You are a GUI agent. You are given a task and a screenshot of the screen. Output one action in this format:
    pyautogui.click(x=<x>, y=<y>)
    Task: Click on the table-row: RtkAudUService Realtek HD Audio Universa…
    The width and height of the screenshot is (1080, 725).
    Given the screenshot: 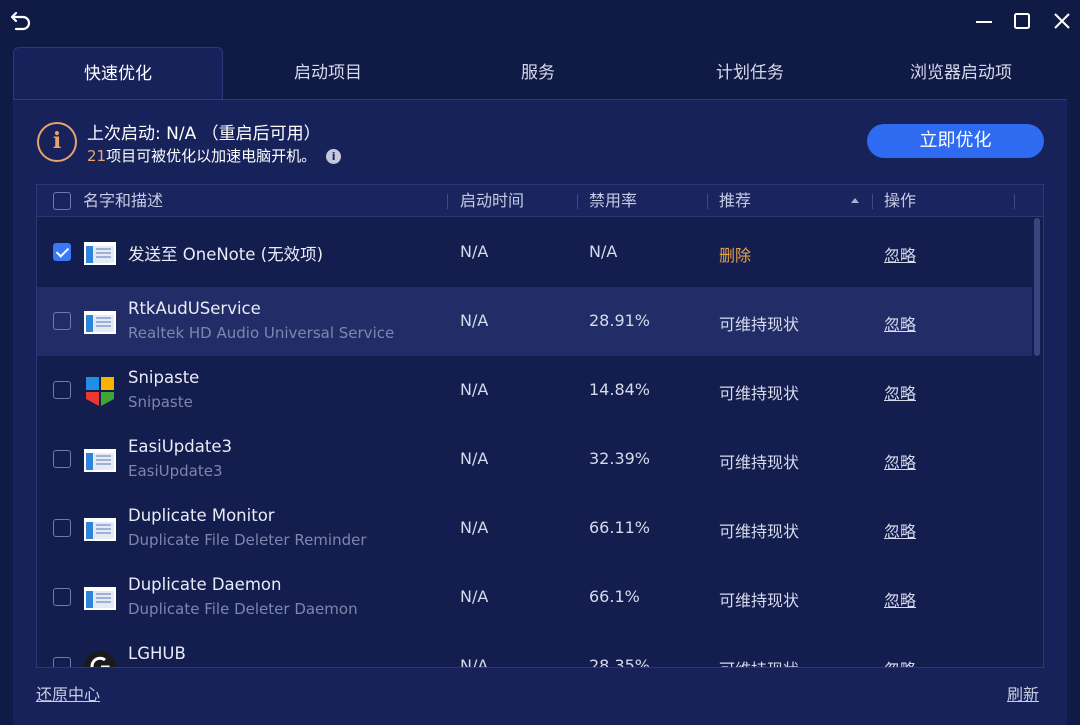 What is the action you would take?
    pyautogui.click(x=534, y=321)
    